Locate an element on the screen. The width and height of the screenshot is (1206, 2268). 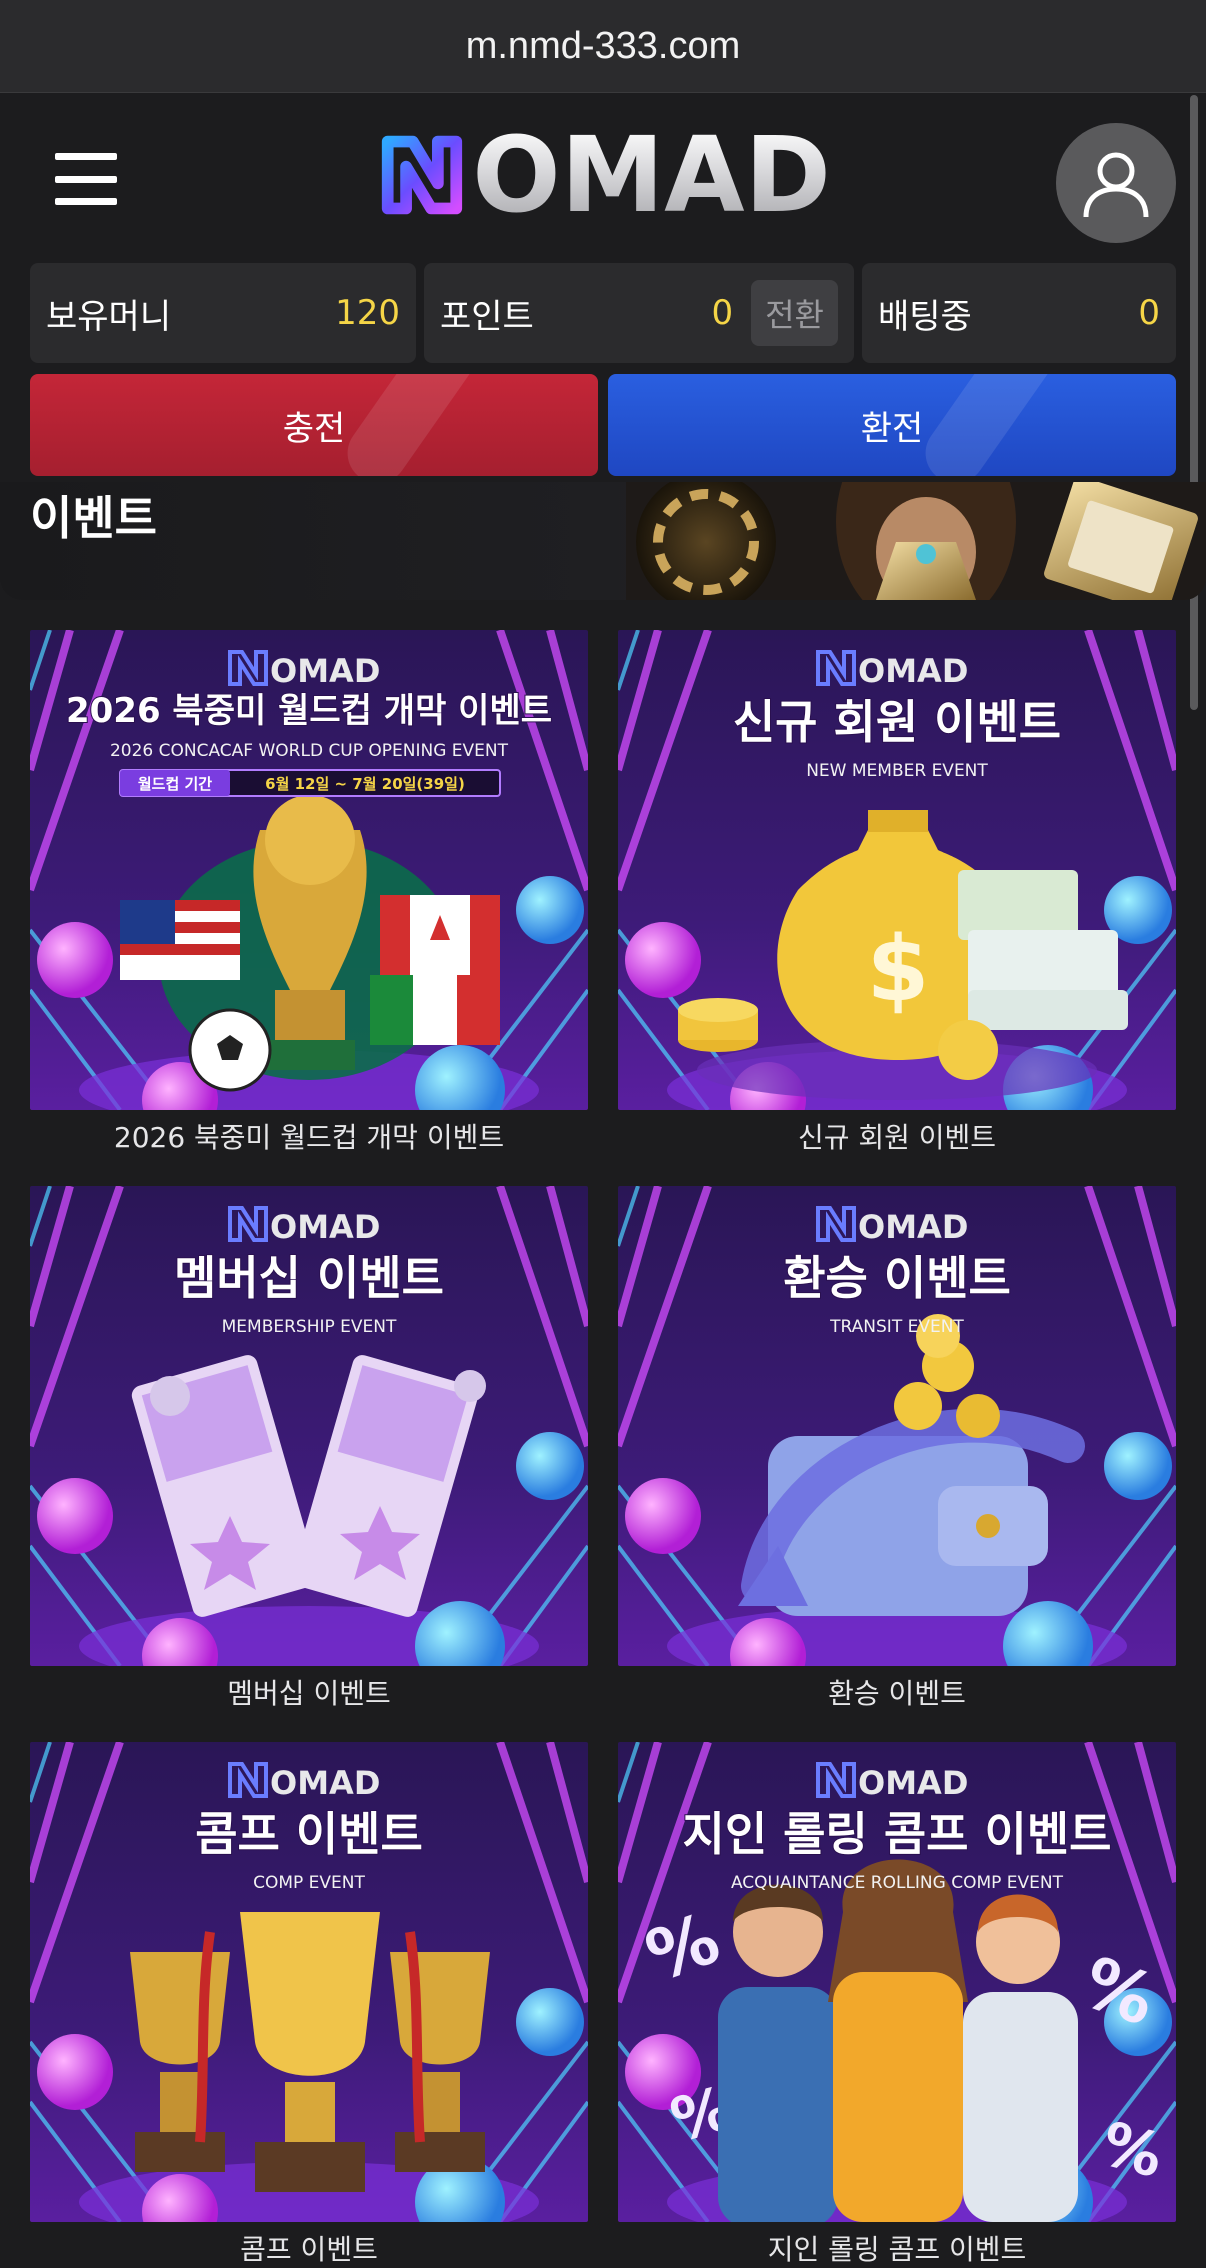
nomad-n-logo-icon is located at coordinates (422, 175).